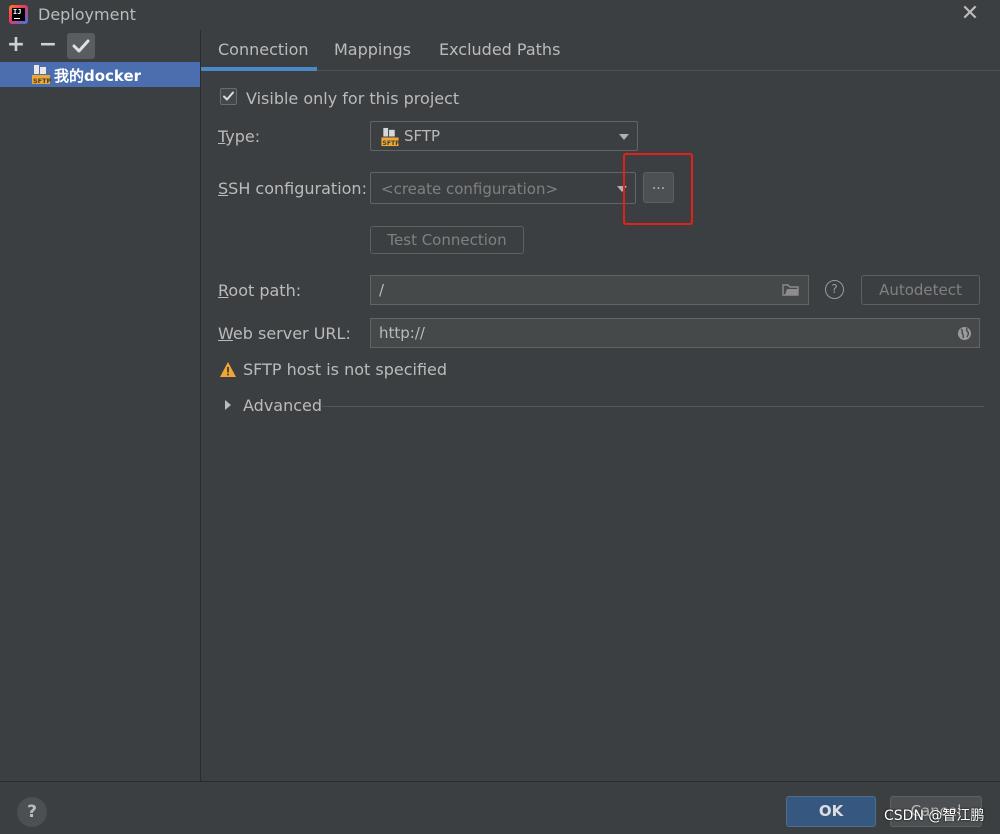 Image resolution: width=1000 pixels, height=834 pixels. I want to click on web-server-url-value: http://, so click(402, 333).